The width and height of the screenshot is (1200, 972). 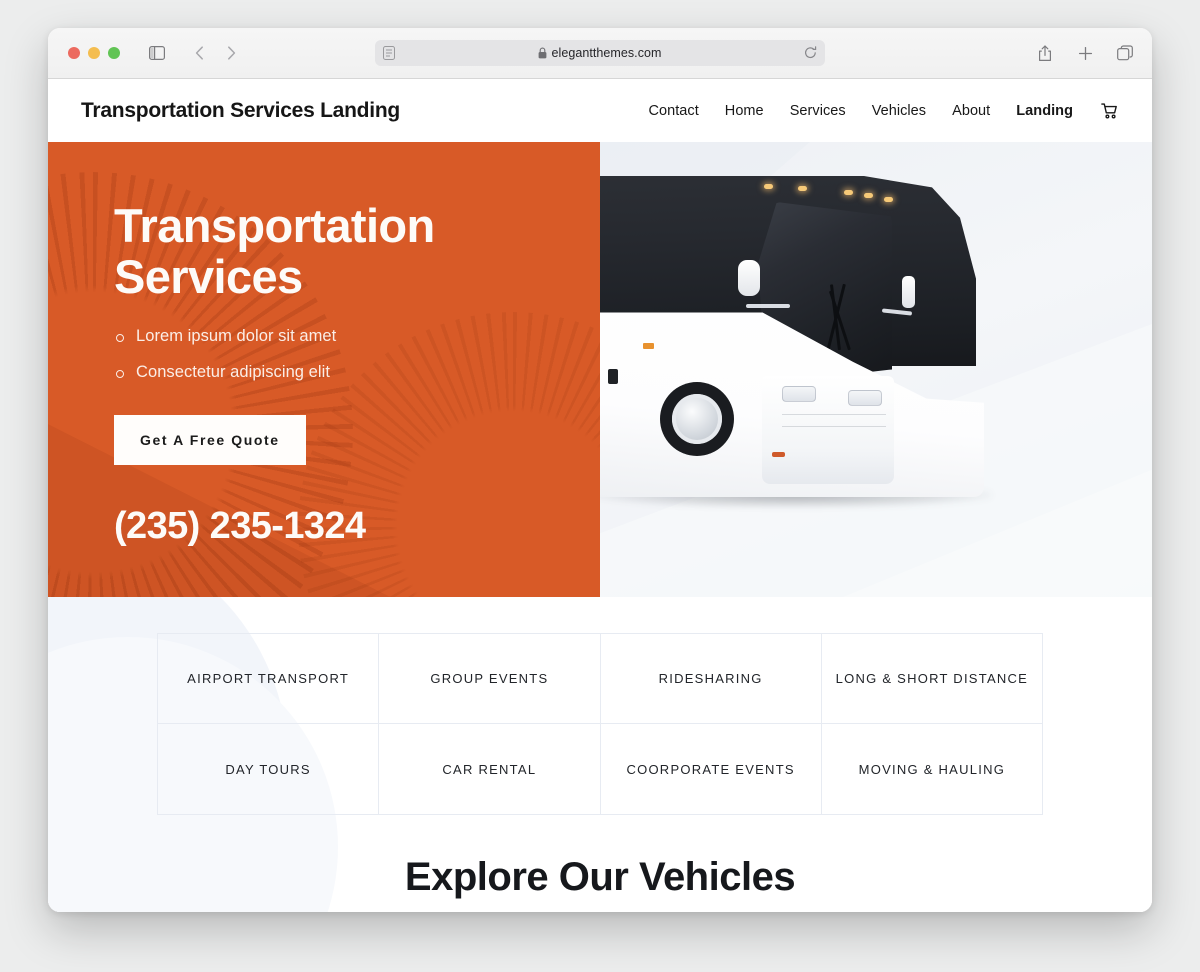 I want to click on nav-item-services: Services, so click(x=818, y=111).